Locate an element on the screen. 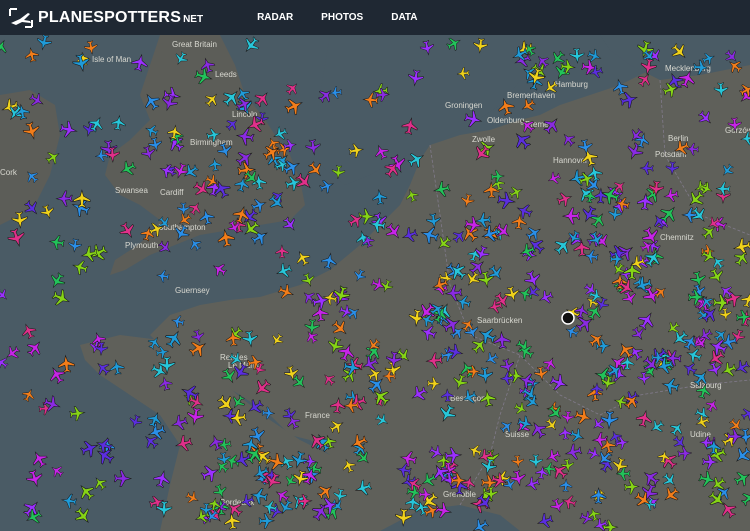 This screenshot has width=750, height=531. logo-suffix: NET is located at coordinates (193, 19).